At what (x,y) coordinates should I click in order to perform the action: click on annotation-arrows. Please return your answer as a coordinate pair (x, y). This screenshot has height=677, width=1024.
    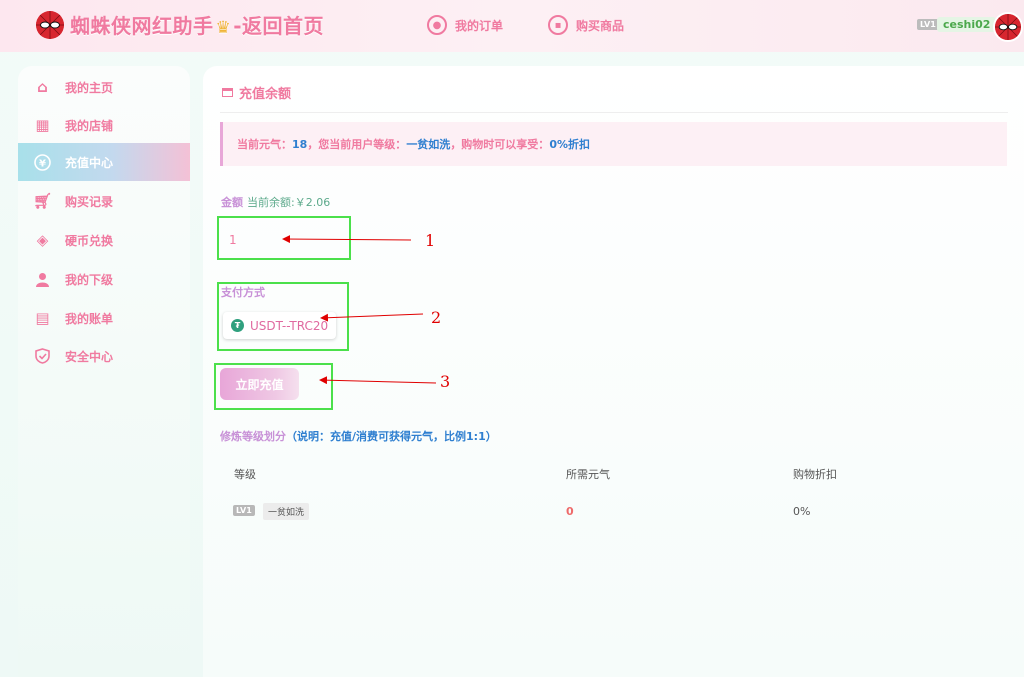
    Looking at the image, I should click on (359, 310).